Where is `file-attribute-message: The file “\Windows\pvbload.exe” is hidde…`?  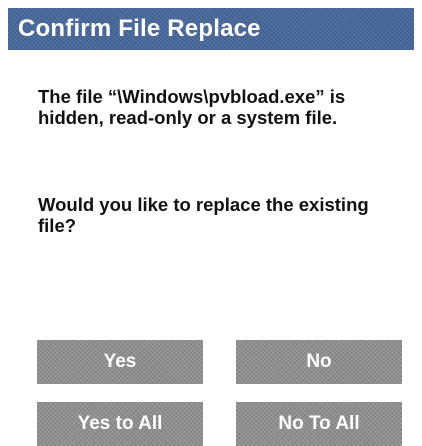 file-attribute-message: The file “\Windows\pvbload.exe” is hidde… is located at coordinates (192, 107).